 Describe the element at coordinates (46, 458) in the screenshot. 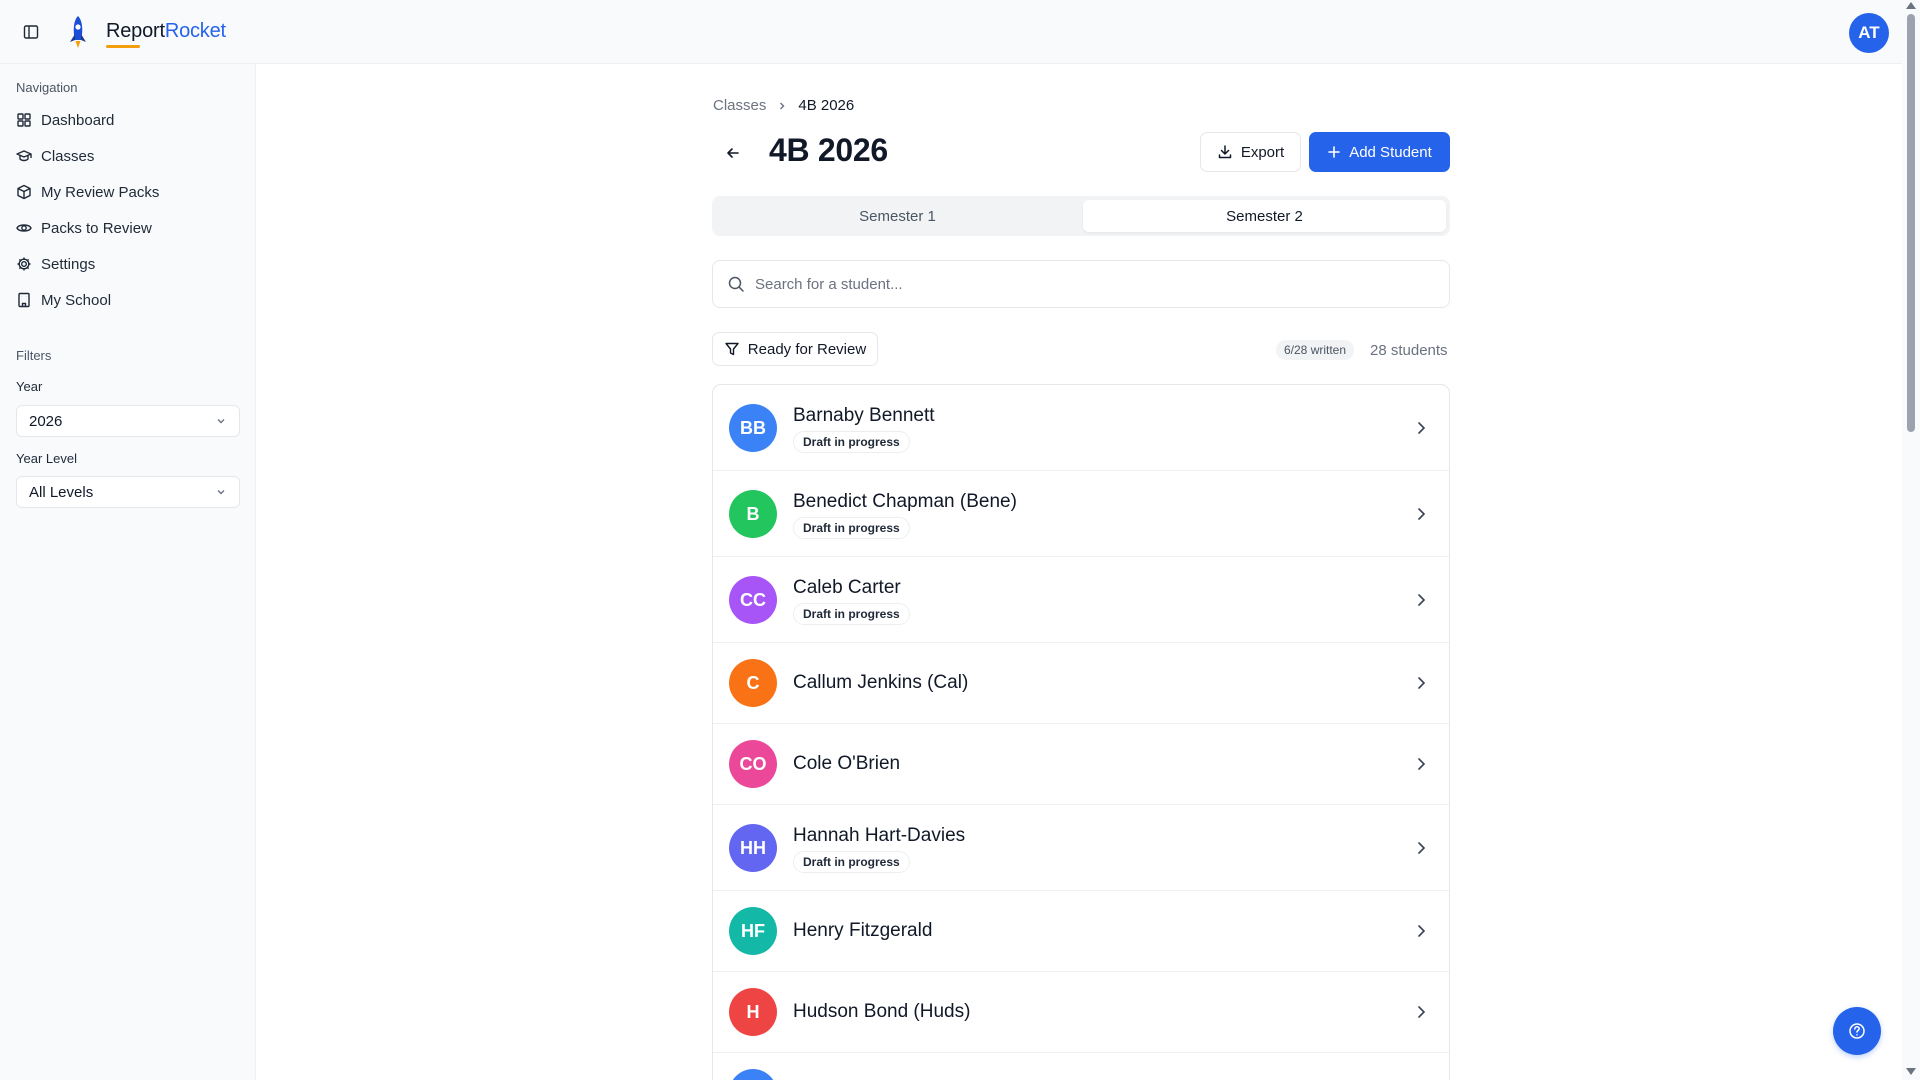

I see `year-level-label: Year Level` at that location.